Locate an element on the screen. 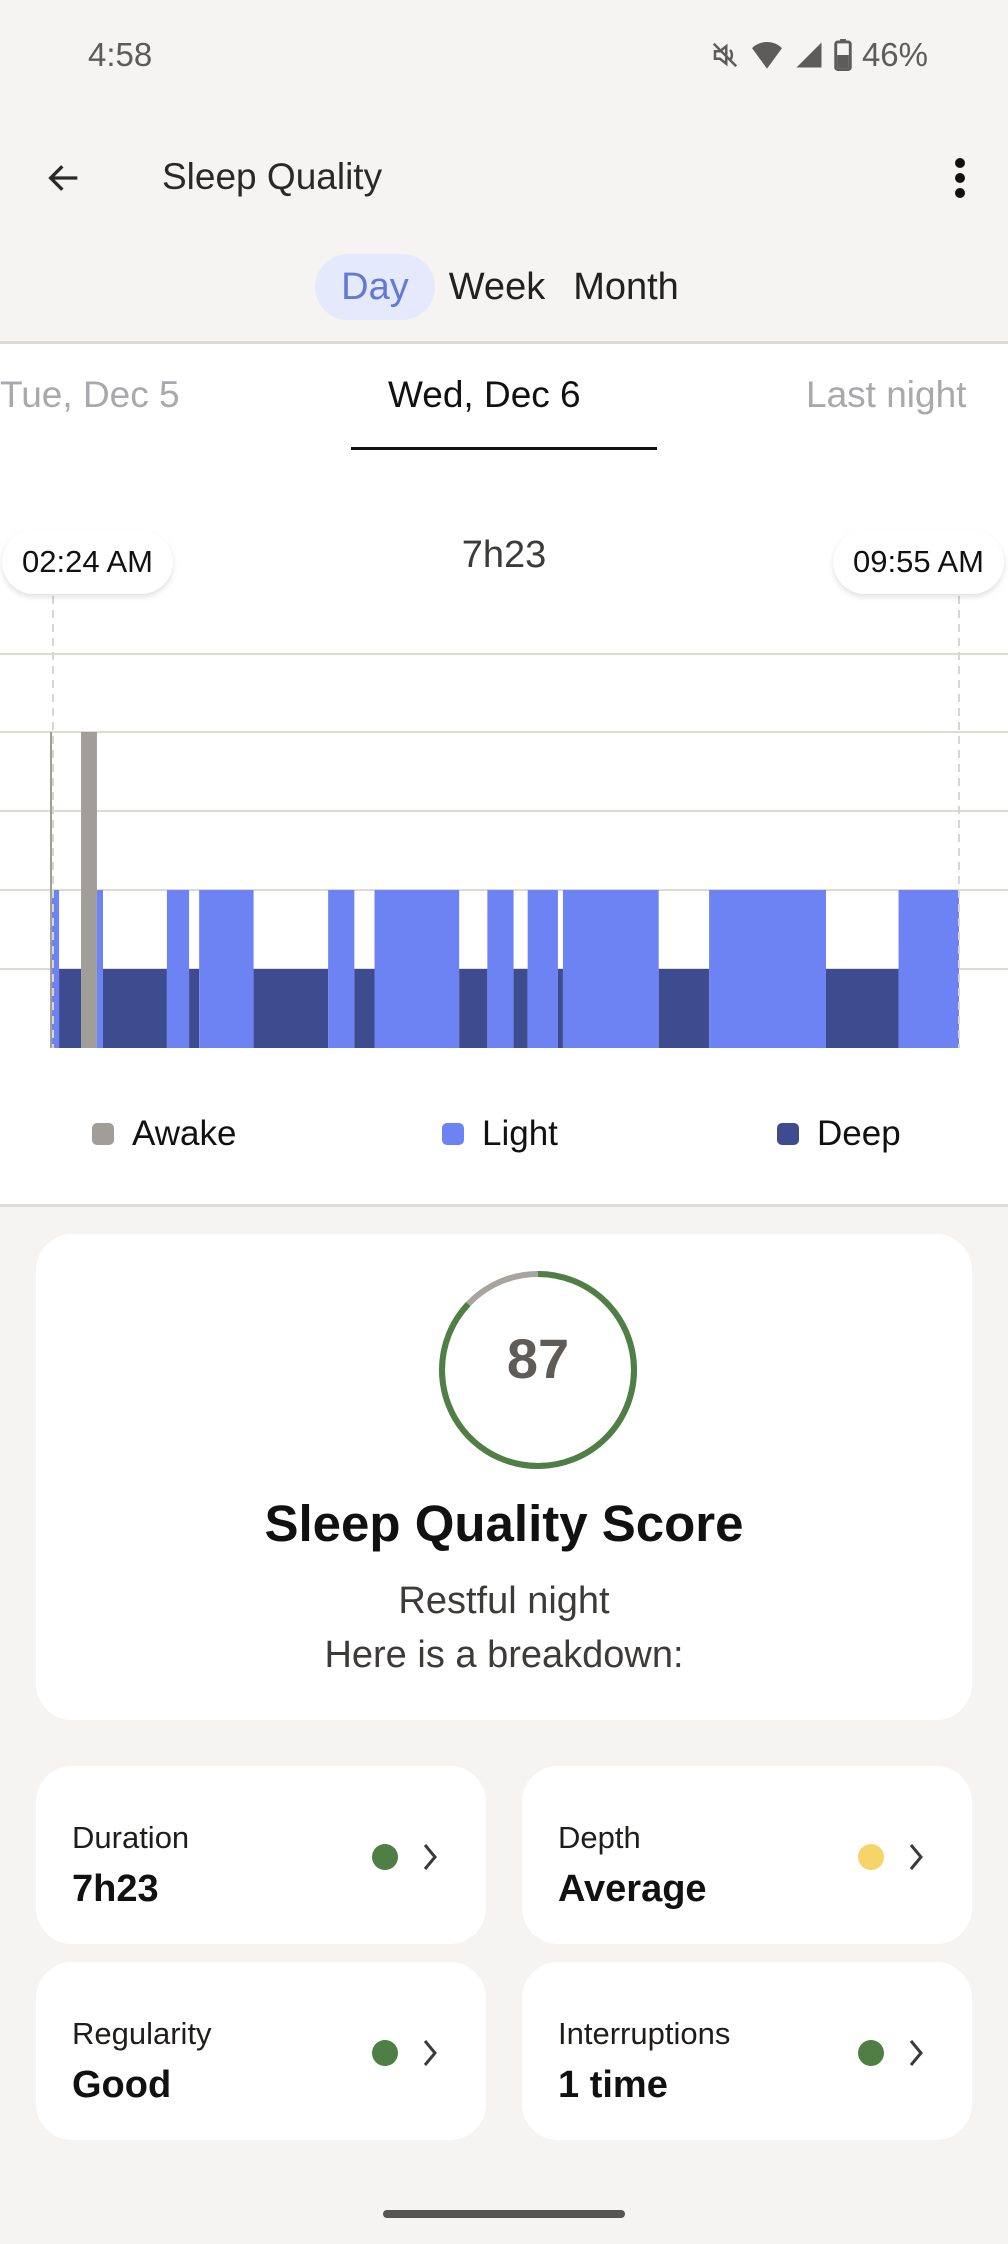 The width and height of the screenshot is (1008, 2244). gesture-home-bar is located at coordinates (504, 2214).